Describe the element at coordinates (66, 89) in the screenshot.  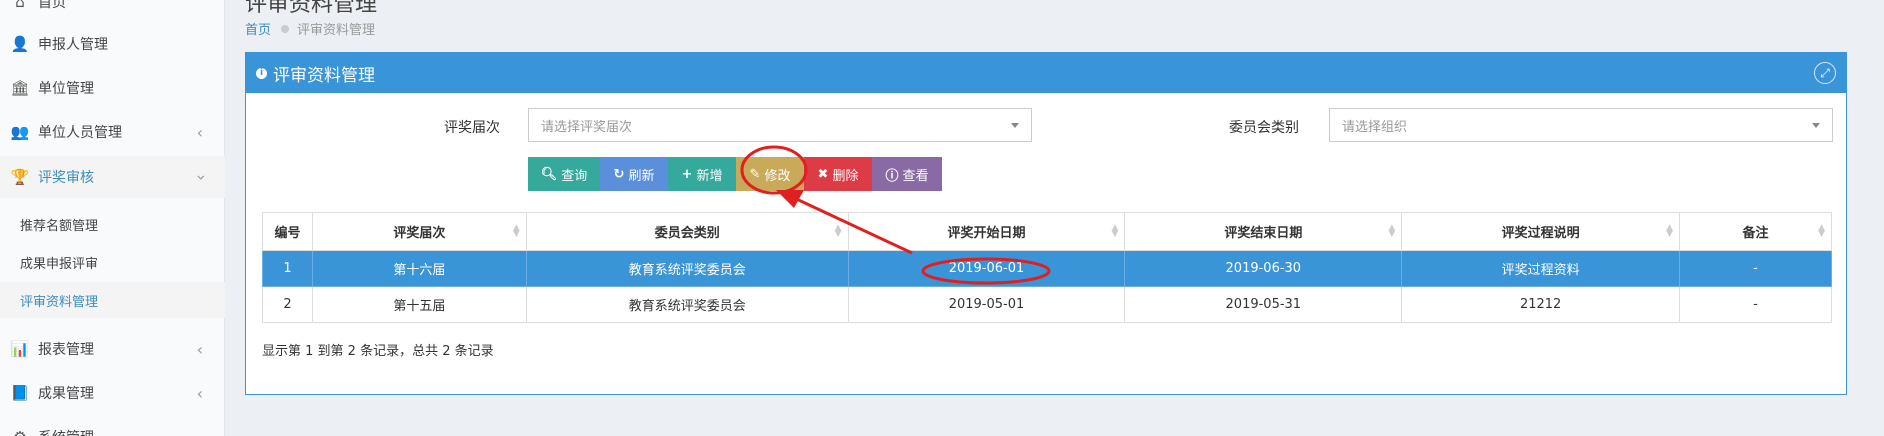
I see `sidebar-item-label: 单位管理` at that location.